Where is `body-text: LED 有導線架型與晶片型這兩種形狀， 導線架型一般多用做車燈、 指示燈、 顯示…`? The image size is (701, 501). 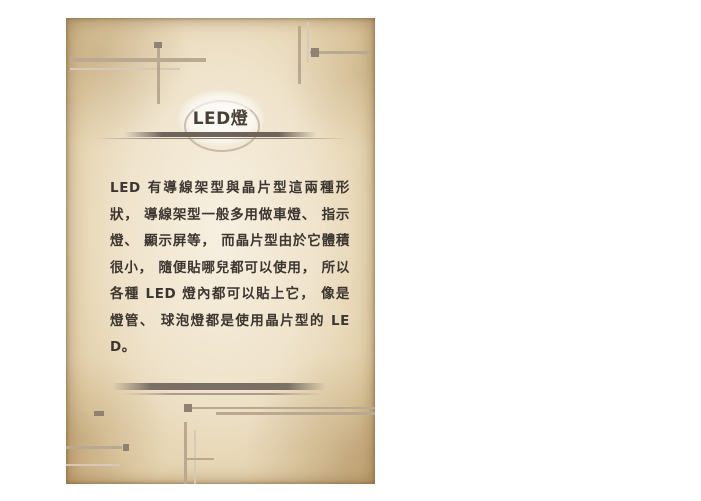
body-text: LED 有導線架型與晶片型這兩種形狀， 導線架型一般多用做車燈、 指示燈、 顯示… is located at coordinates (230, 267).